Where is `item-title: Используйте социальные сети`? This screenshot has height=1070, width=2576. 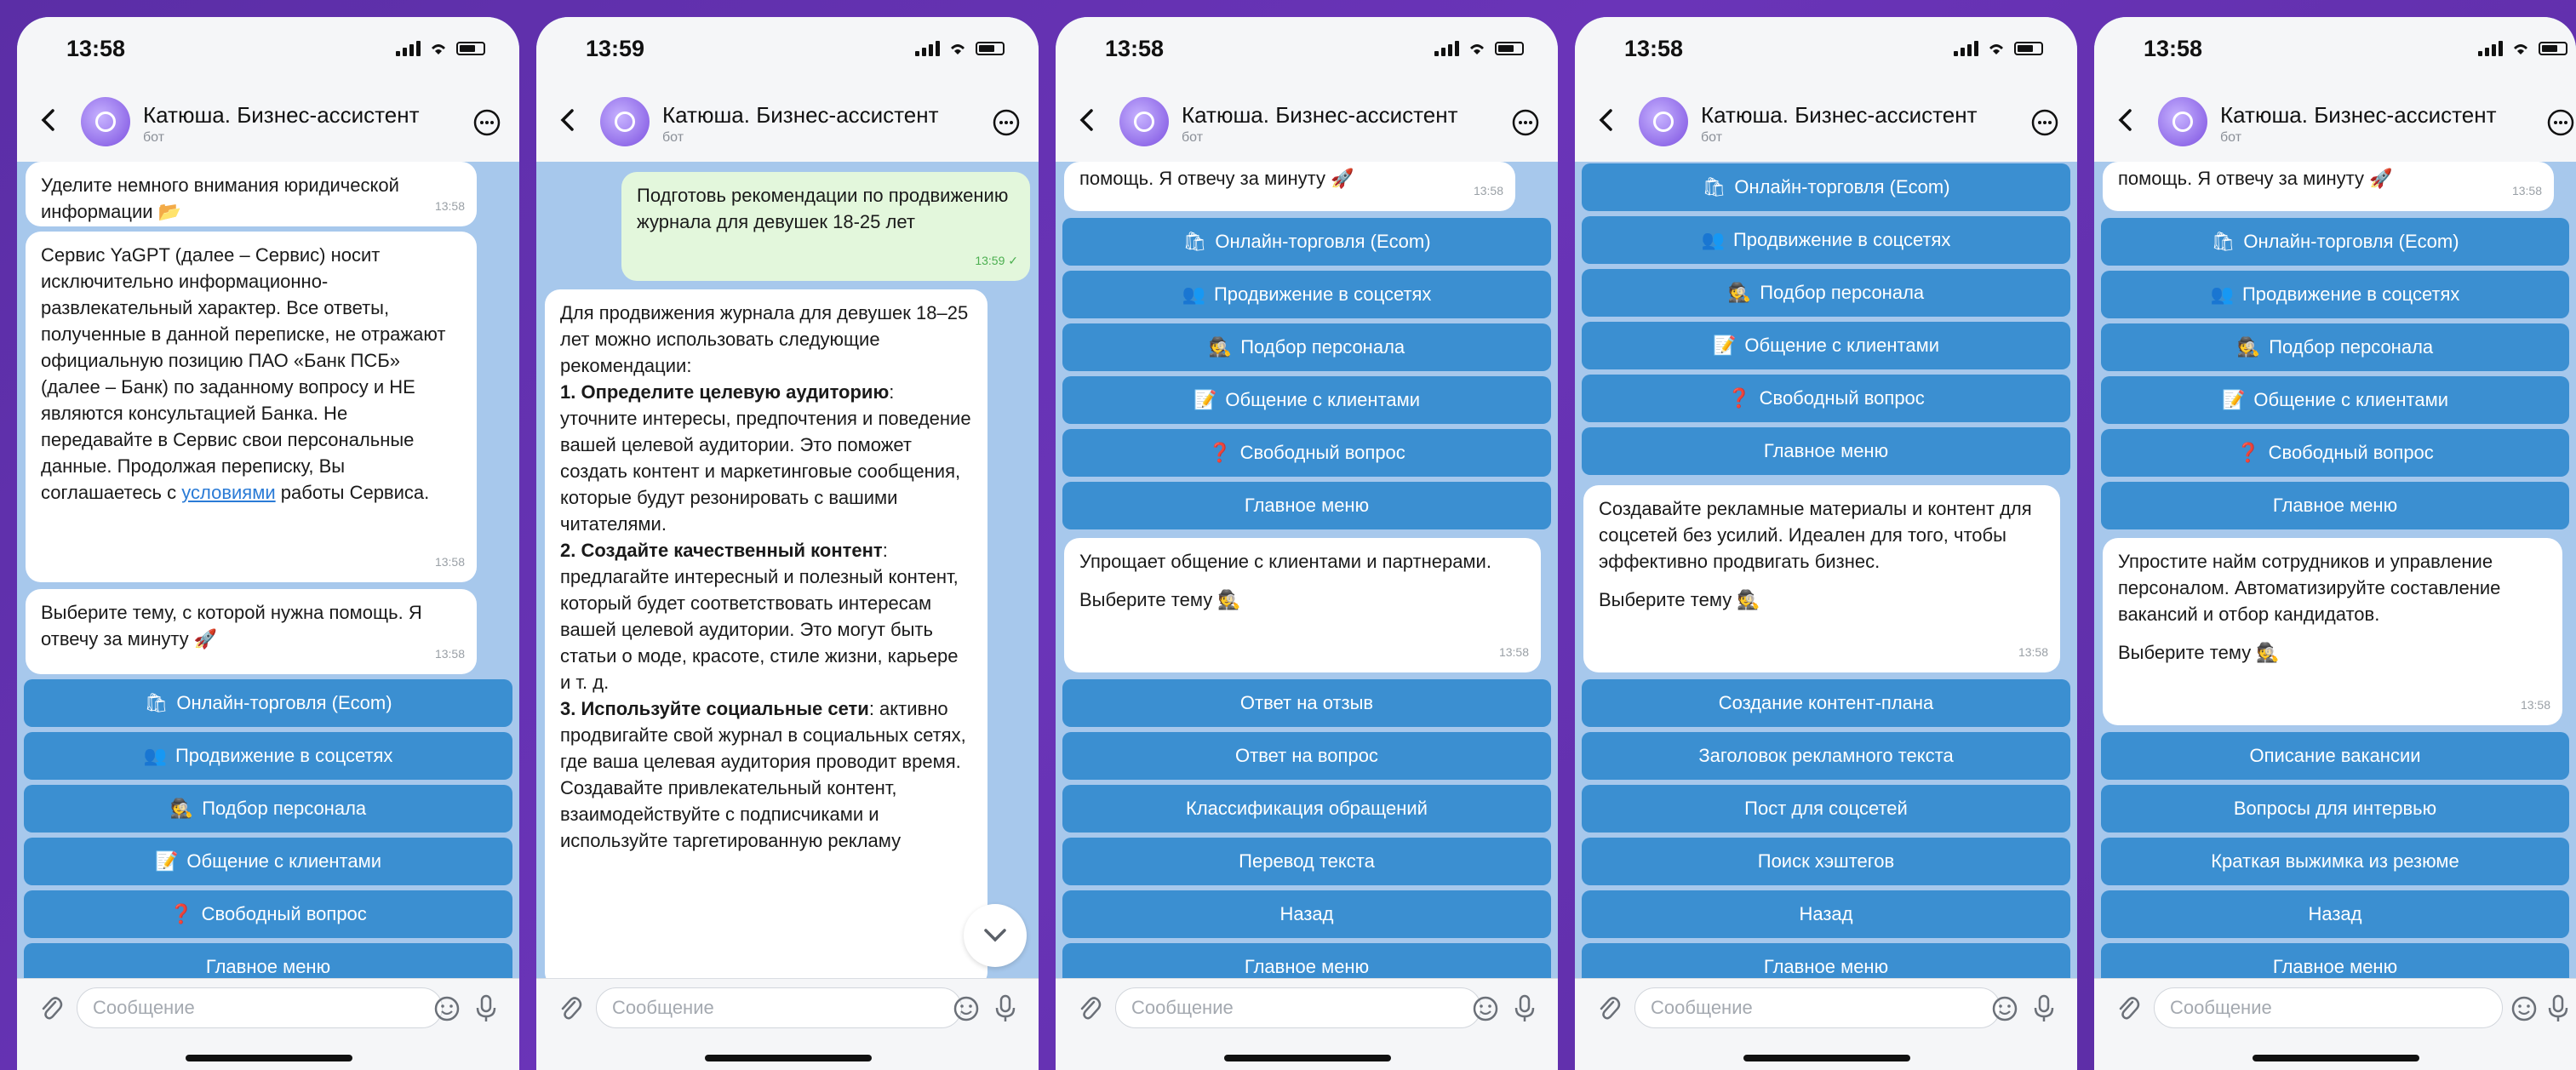 item-title: Используйте социальные сети is located at coordinates (725, 708).